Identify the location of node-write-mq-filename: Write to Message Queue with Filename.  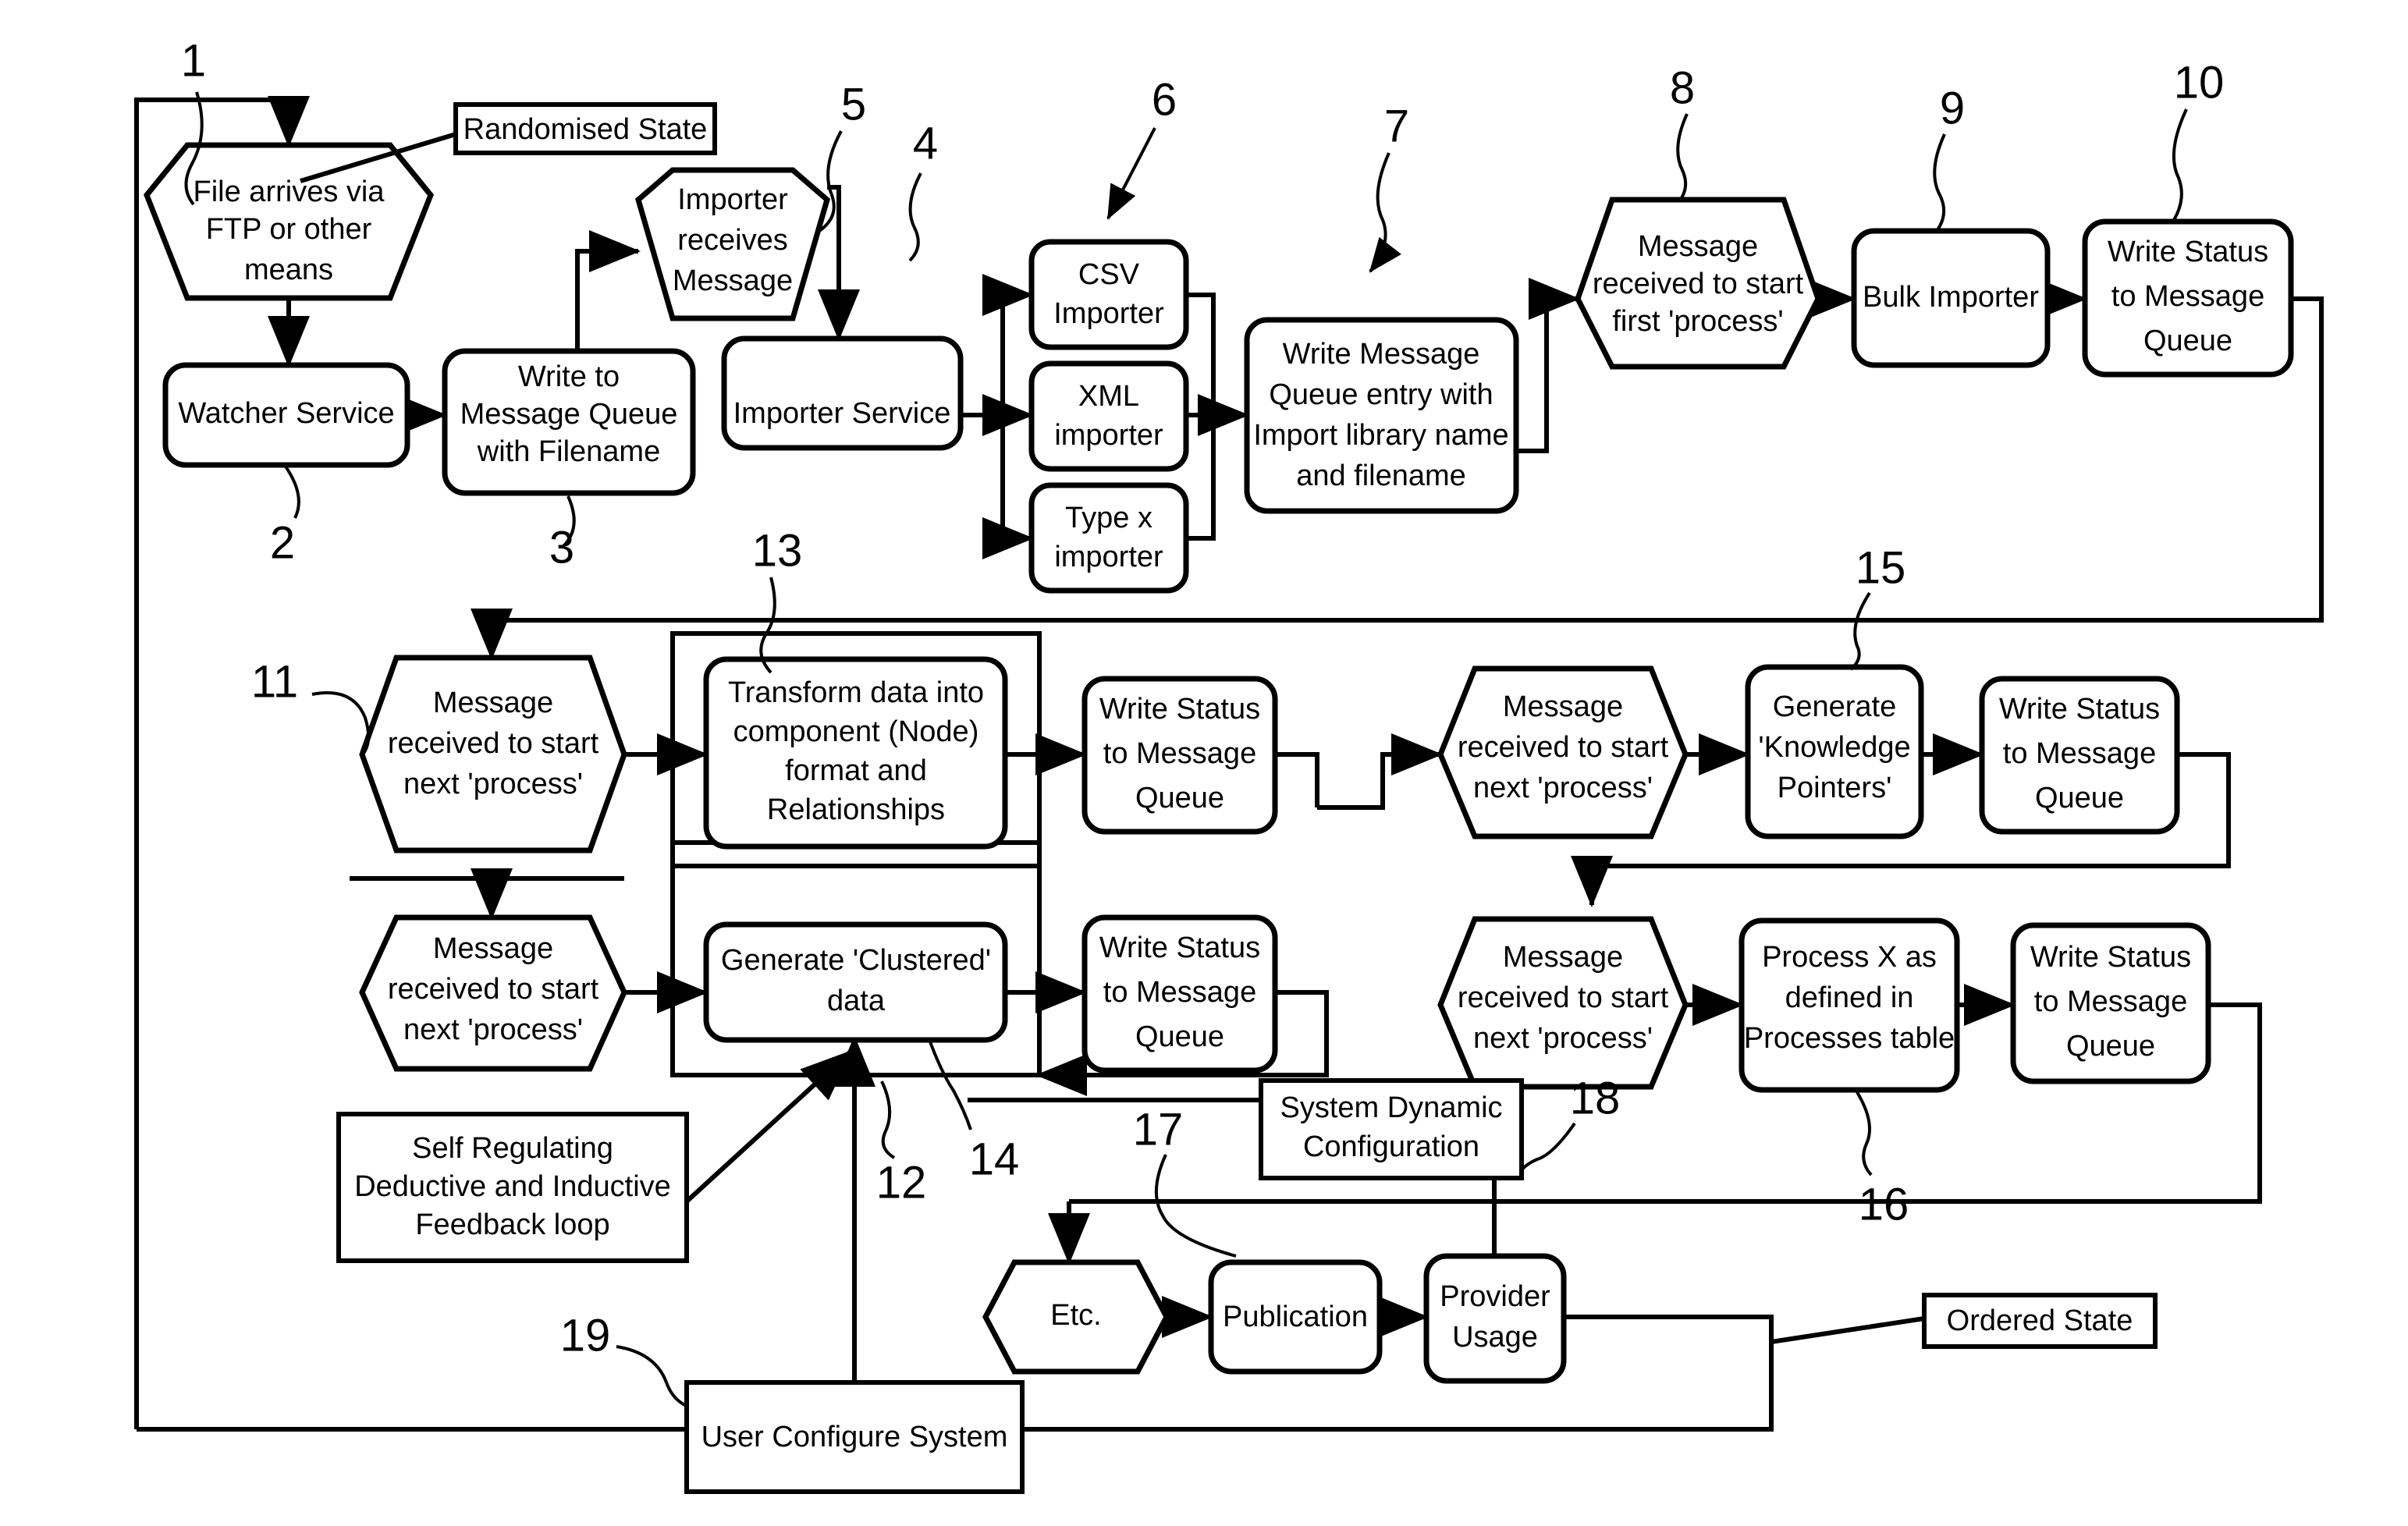
(569, 422).